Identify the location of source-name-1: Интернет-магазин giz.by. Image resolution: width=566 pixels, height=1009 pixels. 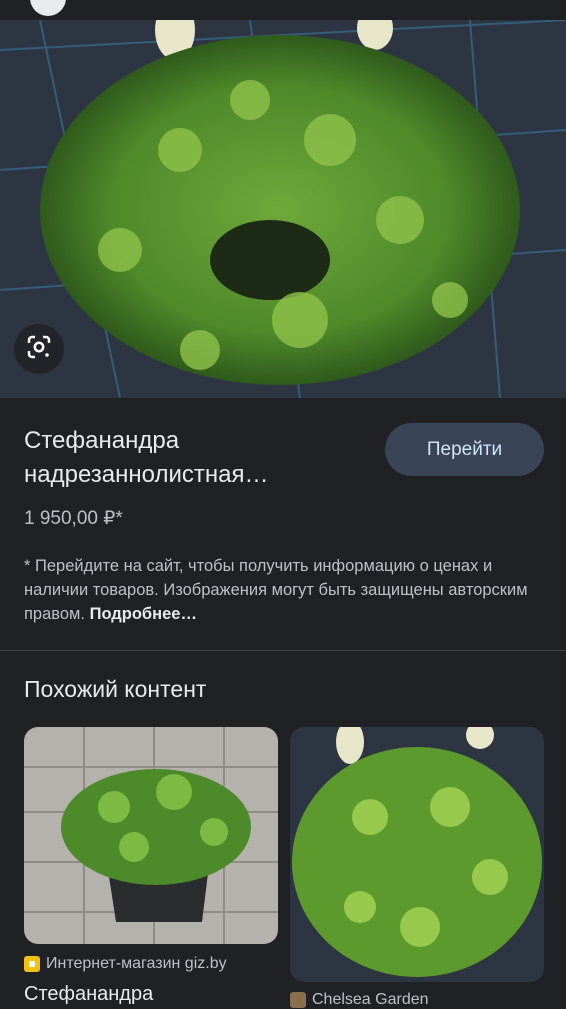
(136, 963).